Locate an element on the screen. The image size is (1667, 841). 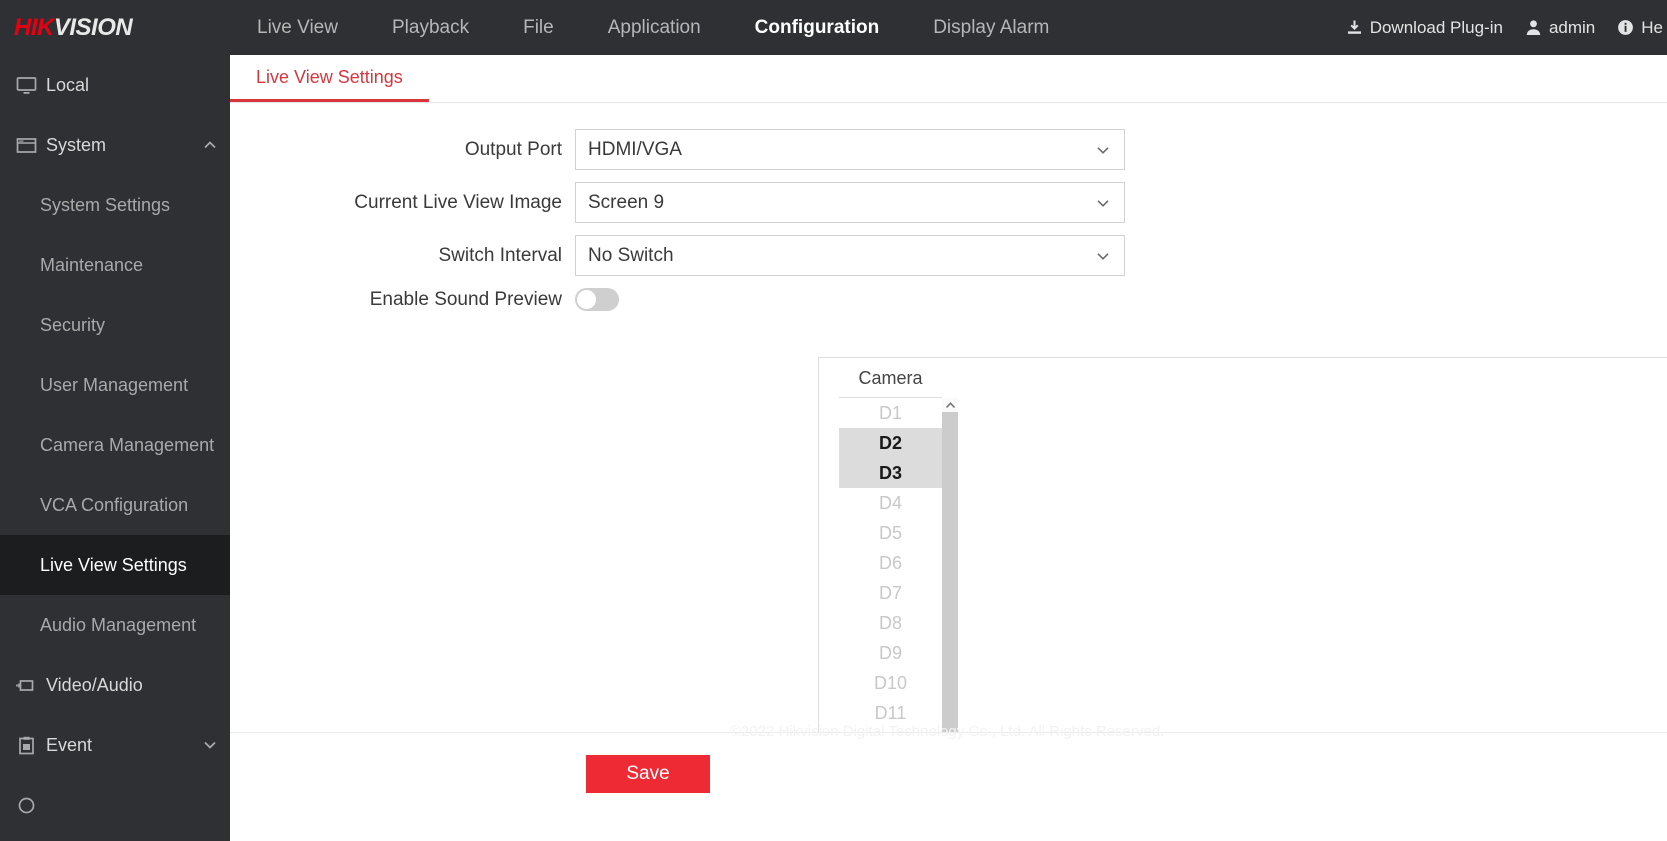
tab-live-view-settings: Live View Settings is located at coordinates (329, 84).